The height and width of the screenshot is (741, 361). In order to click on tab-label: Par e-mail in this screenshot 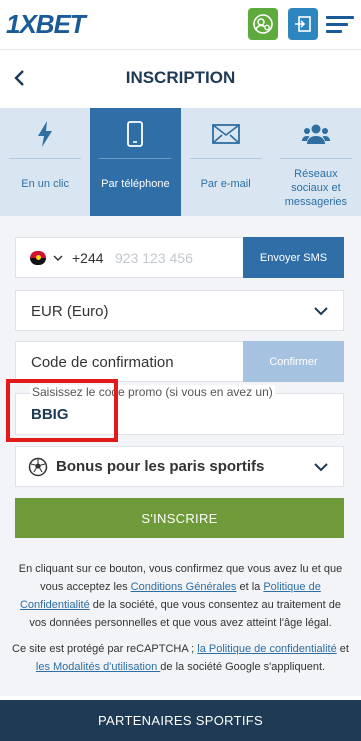, I will do `click(225, 184)`.